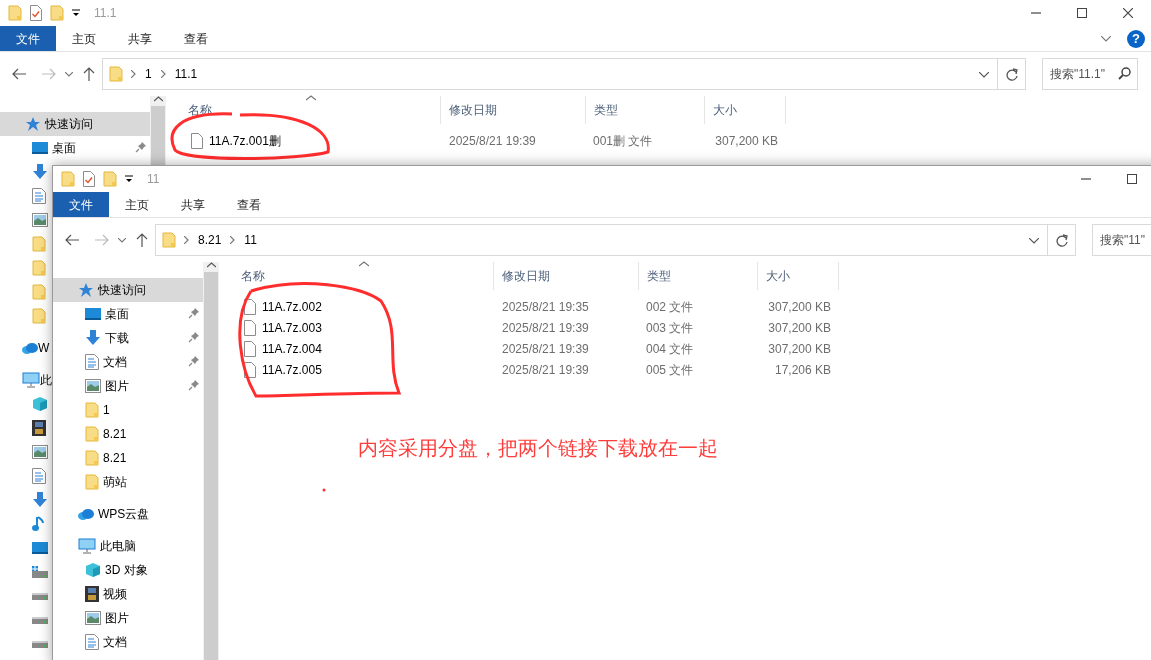 The height and width of the screenshot is (660, 1151). I want to click on sidebar-item: 此, so click(26, 380).